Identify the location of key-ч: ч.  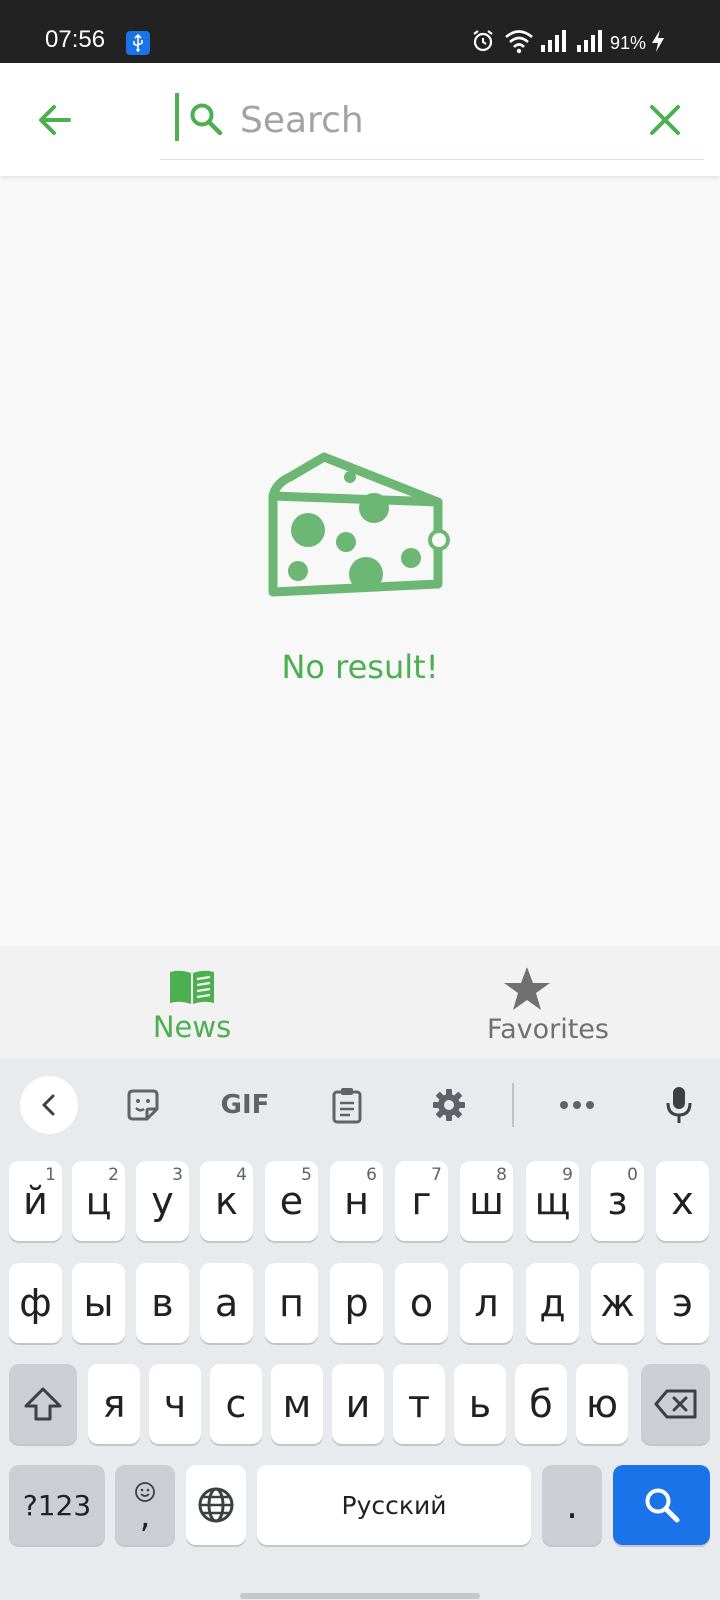
(175, 1404).